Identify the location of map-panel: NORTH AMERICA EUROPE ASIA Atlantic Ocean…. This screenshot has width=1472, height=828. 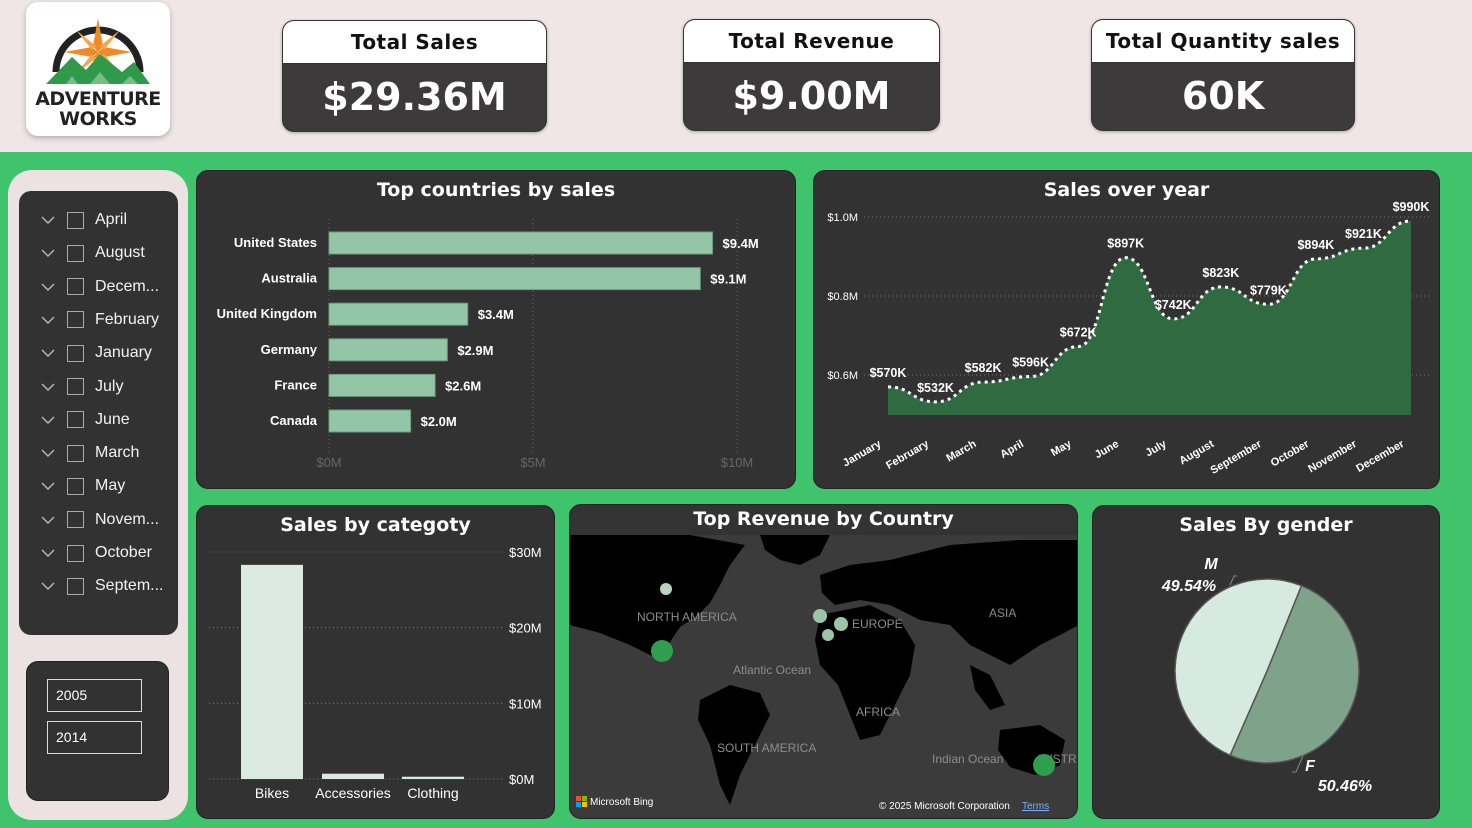
(823, 661).